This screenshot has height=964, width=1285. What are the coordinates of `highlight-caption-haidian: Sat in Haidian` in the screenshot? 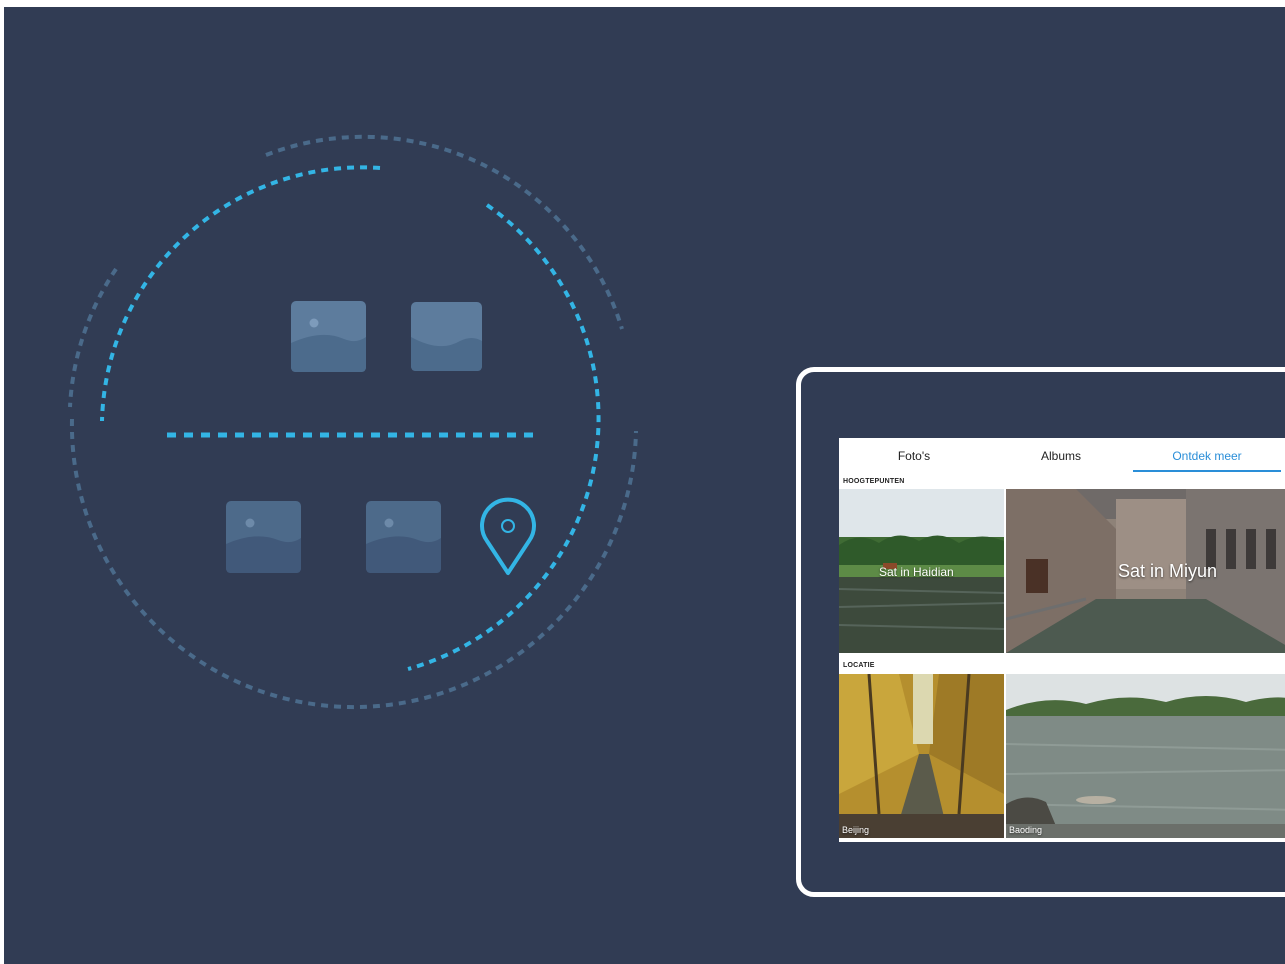 It's located at (916, 572).